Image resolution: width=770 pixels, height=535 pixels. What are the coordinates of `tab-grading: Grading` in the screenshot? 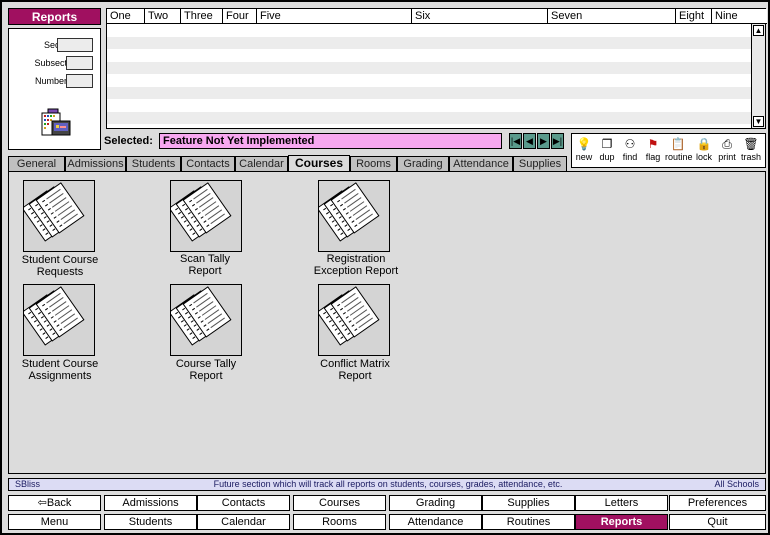 It's located at (423, 164).